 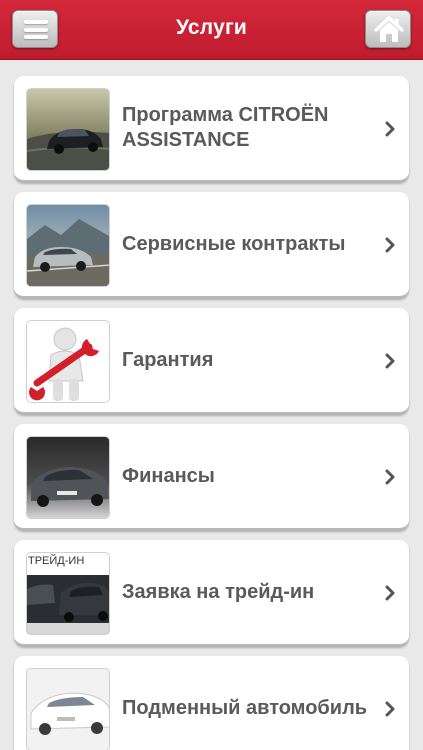 I want to click on page-title: Услуги, so click(x=211, y=27).